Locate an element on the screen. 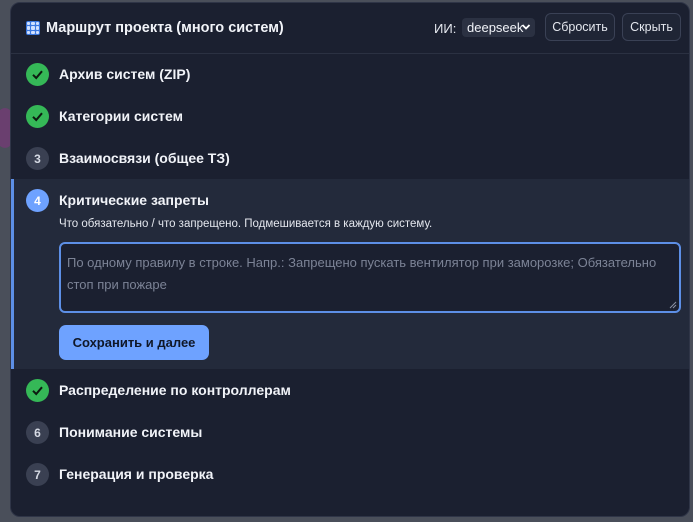 The image size is (693, 522). ai-label: ИИ: is located at coordinates (445, 28).